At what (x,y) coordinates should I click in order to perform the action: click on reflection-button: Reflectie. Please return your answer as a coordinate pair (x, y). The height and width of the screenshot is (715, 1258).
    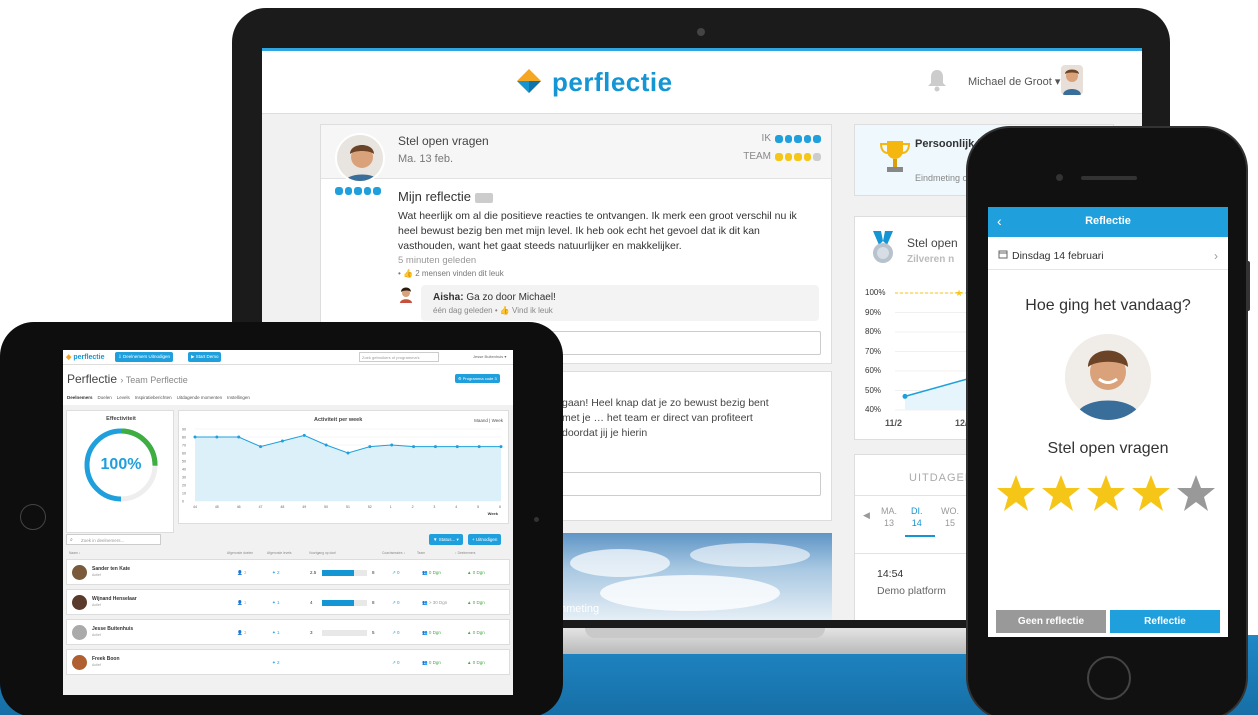
    Looking at the image, I should click on (1165, 621).